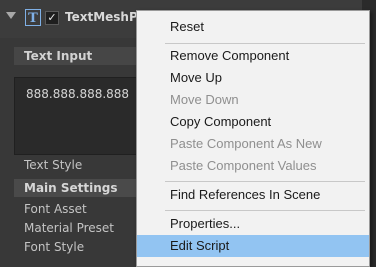 This screenshot has height=267, width=376. I want to click on foldout-arrow-icon, so click(11, 15).